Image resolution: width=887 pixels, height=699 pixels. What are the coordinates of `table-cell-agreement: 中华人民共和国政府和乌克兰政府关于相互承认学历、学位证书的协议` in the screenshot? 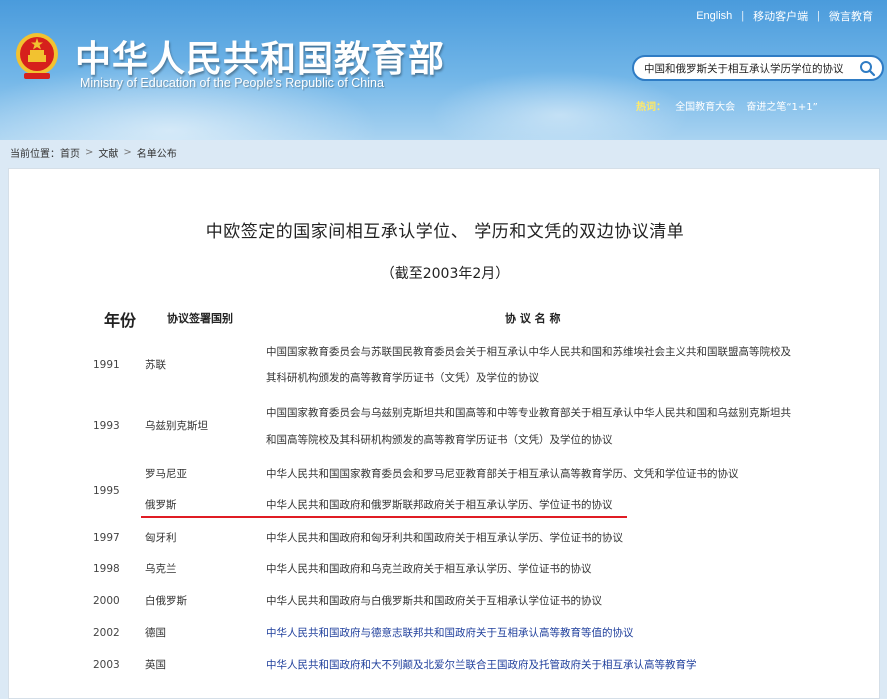 It's located at (429, 569).